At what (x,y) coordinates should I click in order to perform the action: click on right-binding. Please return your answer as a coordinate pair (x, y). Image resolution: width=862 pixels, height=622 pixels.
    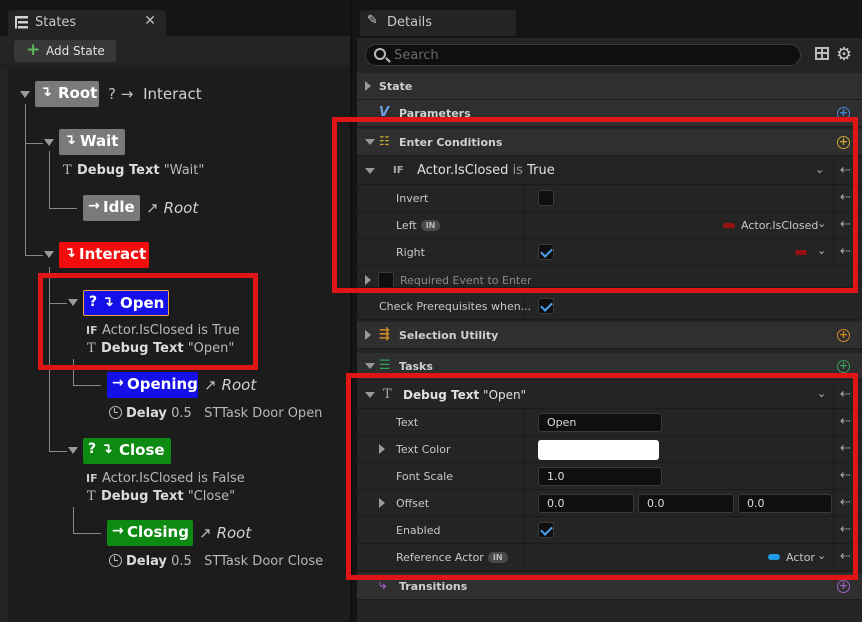
    Looking at the image, I should click on (804, 252).